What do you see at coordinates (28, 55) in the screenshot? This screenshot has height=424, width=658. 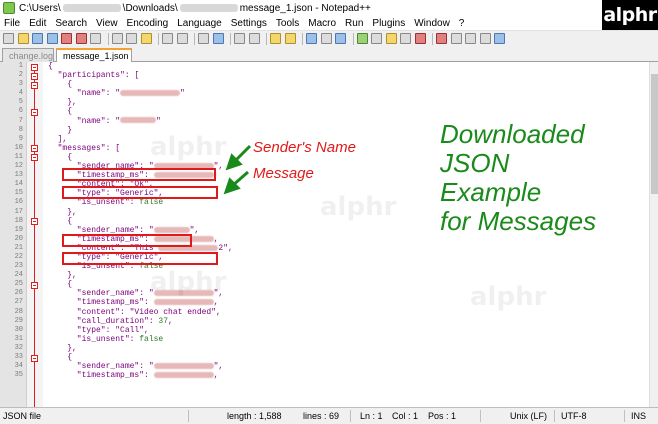 I see `tab-change-log: change.log` at bounding box center [28, 55].